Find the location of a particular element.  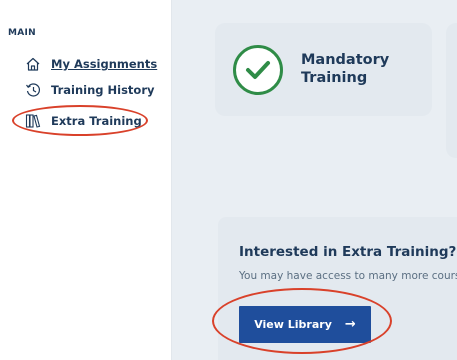

check-icon is located at coordinates (258, 70).